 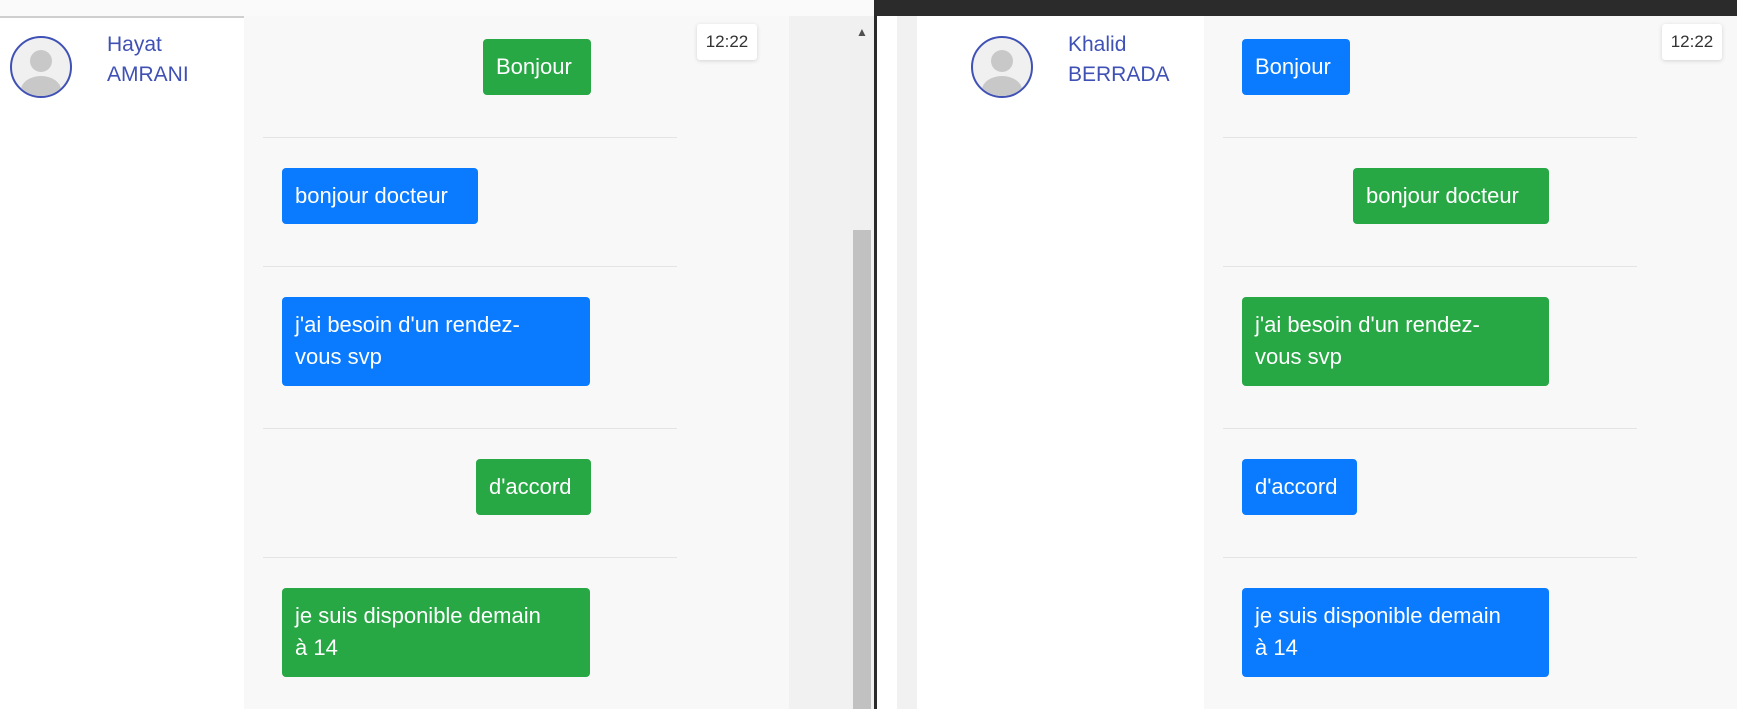 What do you see at coordinates (1307, 8) in the screenshot?
I see `window-top-bar` at bounding box center [1307, 8].